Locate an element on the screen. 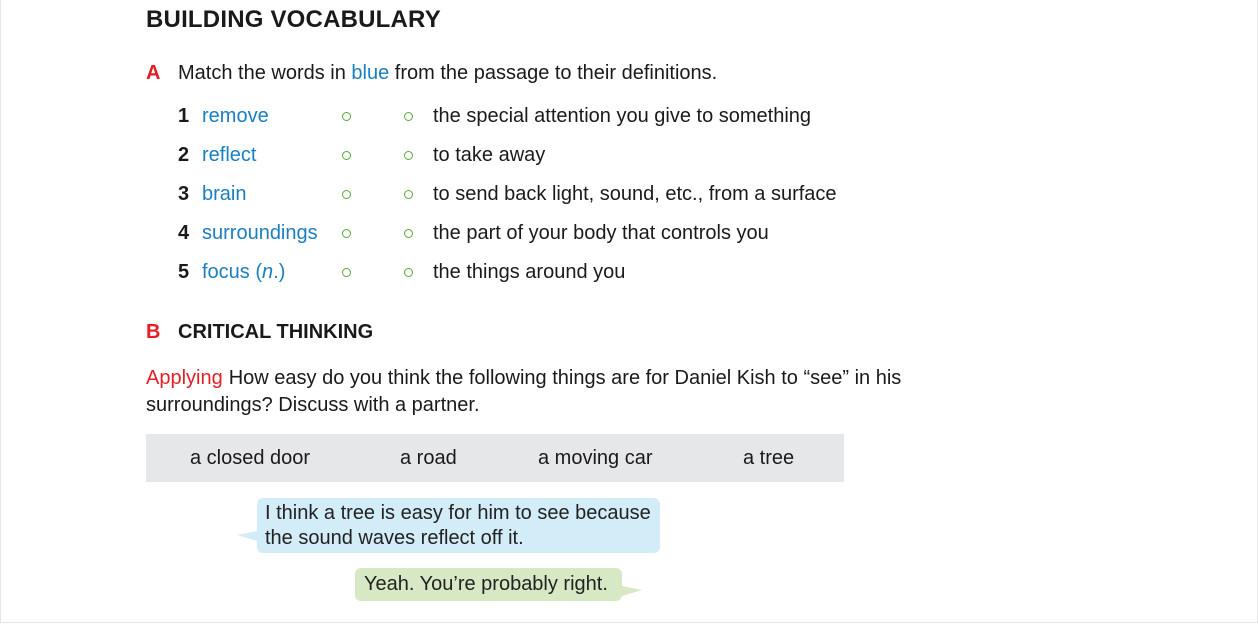 The width and height of the screenshot is (1258, 624). word-box-item: a tree is located at coordinates (769, 458).